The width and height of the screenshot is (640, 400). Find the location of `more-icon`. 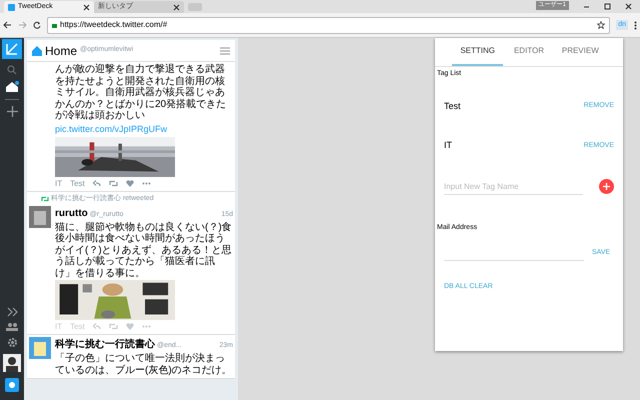

more-icon is located at coordinates (146, 183).